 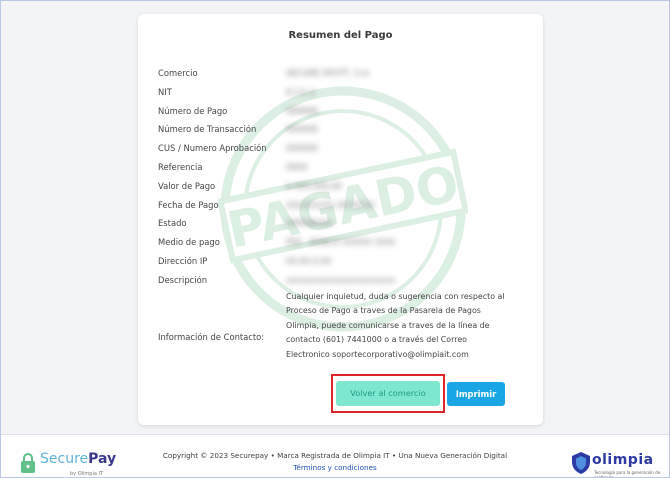 I want to click on detail-label: CUS / Numero Aprobación, so click(x=212, y=148).